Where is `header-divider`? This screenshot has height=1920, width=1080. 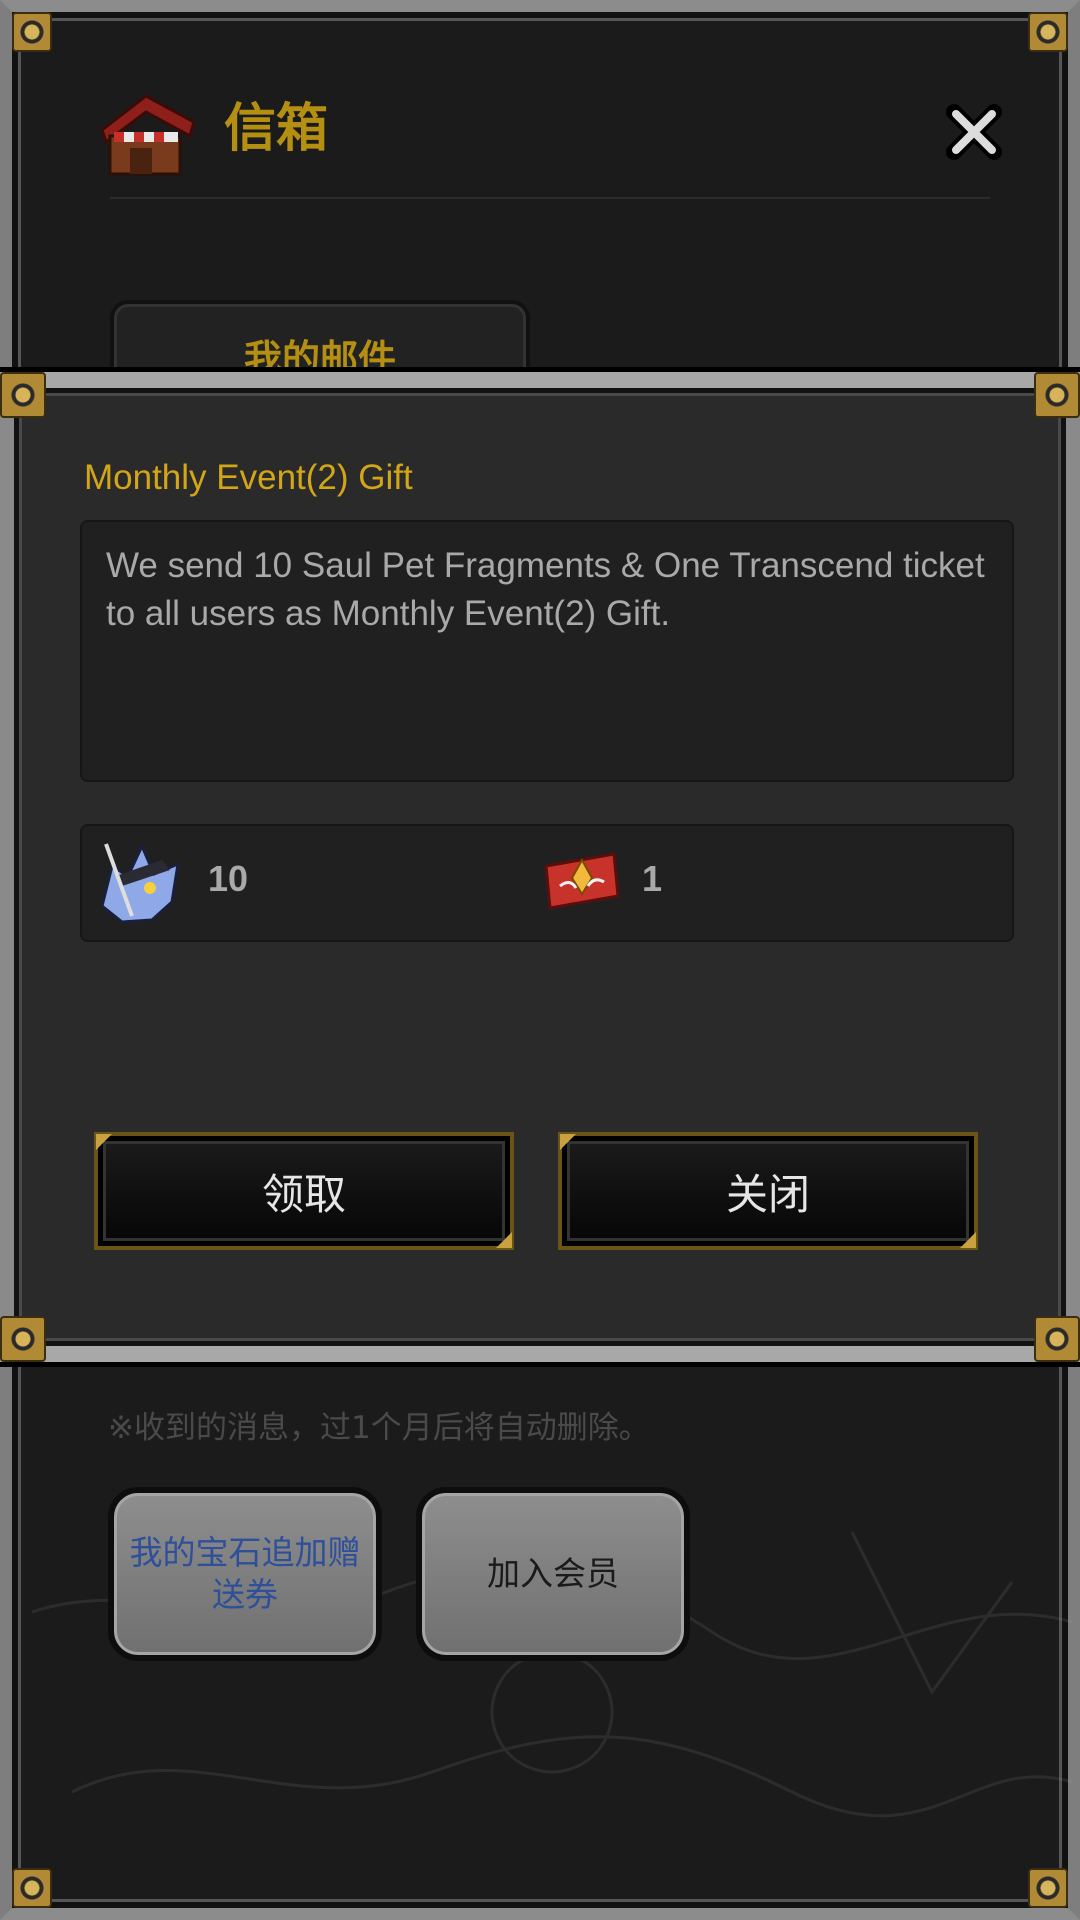
header-divider is located at coordinates (550, 198).